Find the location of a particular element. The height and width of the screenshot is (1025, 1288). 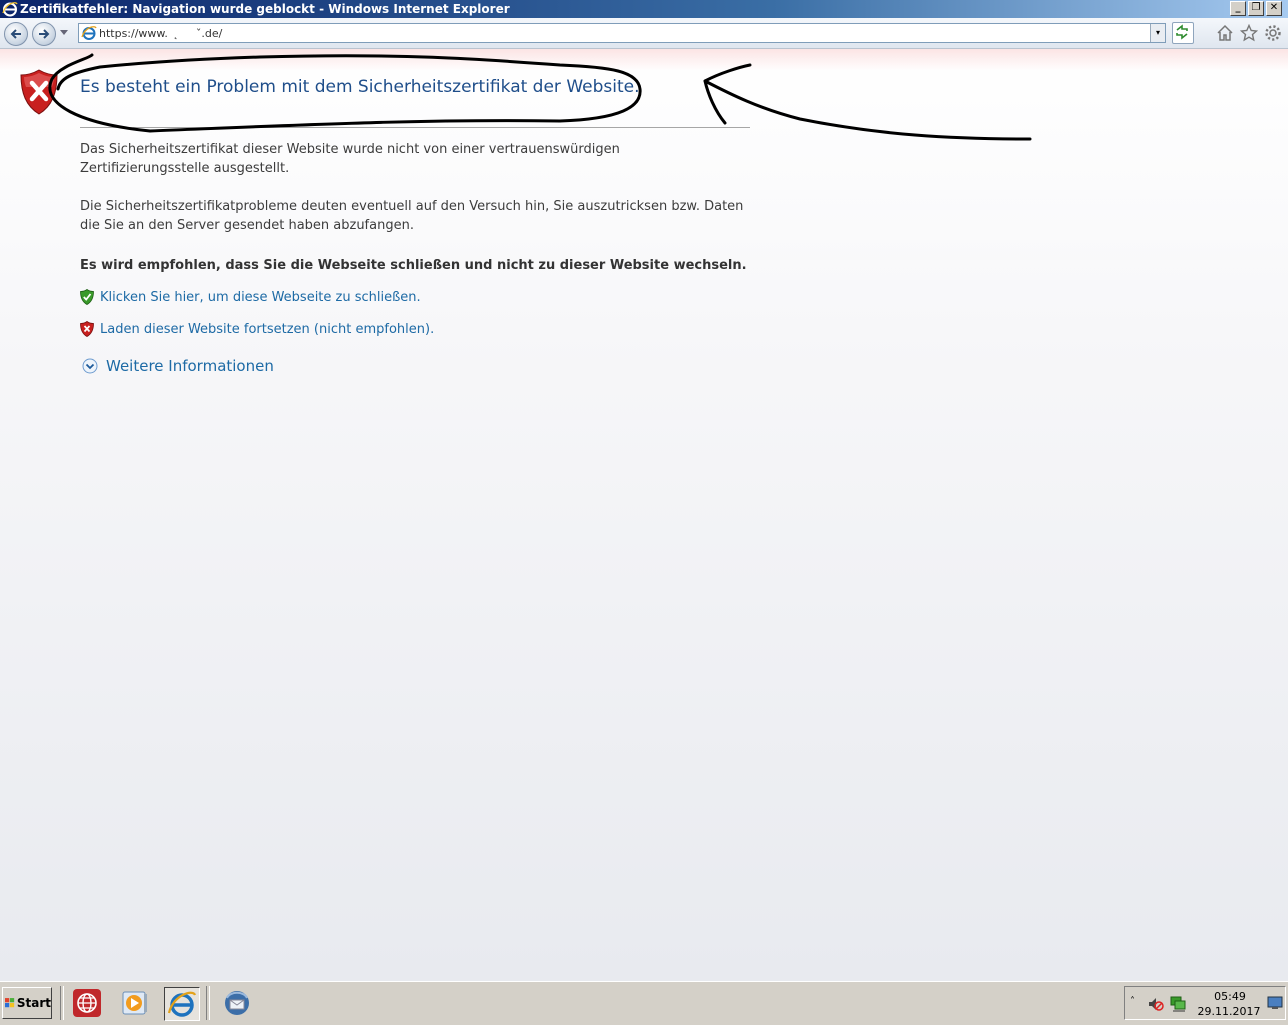

refresh-button is located at coordinates (1183, 33).